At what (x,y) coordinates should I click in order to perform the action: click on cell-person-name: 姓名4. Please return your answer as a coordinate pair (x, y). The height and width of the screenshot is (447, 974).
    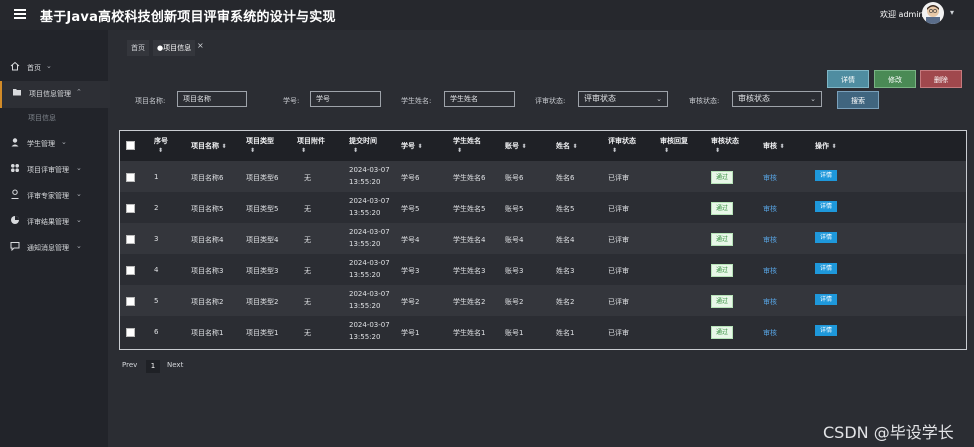
    Looking at the image, I should click on (565, 240).